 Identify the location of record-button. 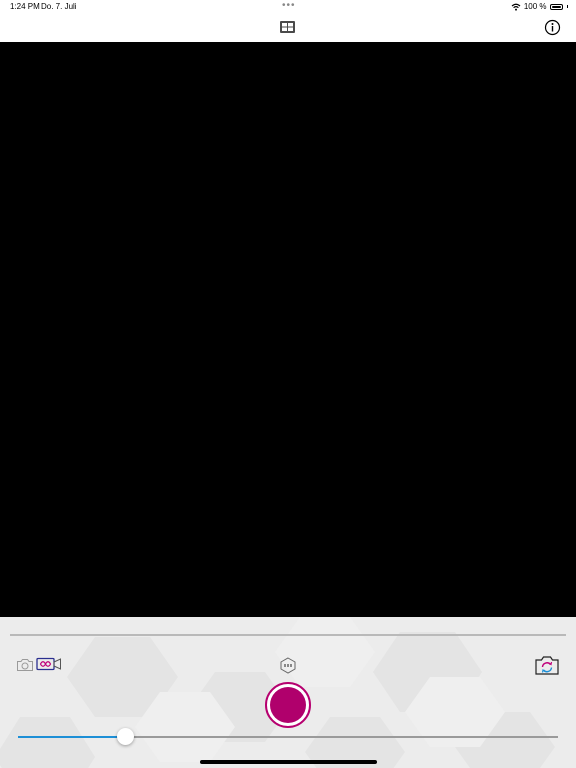
(288, 705).